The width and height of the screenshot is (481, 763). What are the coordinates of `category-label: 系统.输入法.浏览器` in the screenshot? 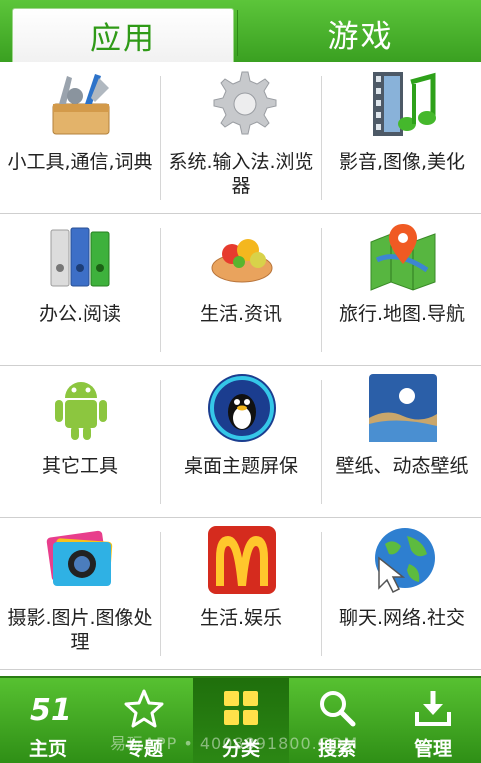 It's located at (241, 174).